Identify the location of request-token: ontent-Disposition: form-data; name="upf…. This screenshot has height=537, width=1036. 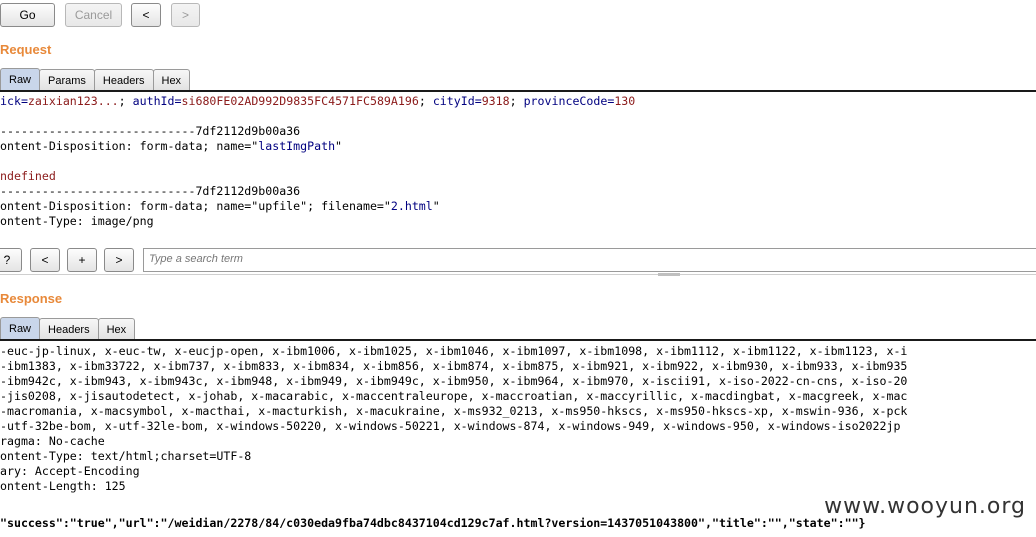
(195, 206).